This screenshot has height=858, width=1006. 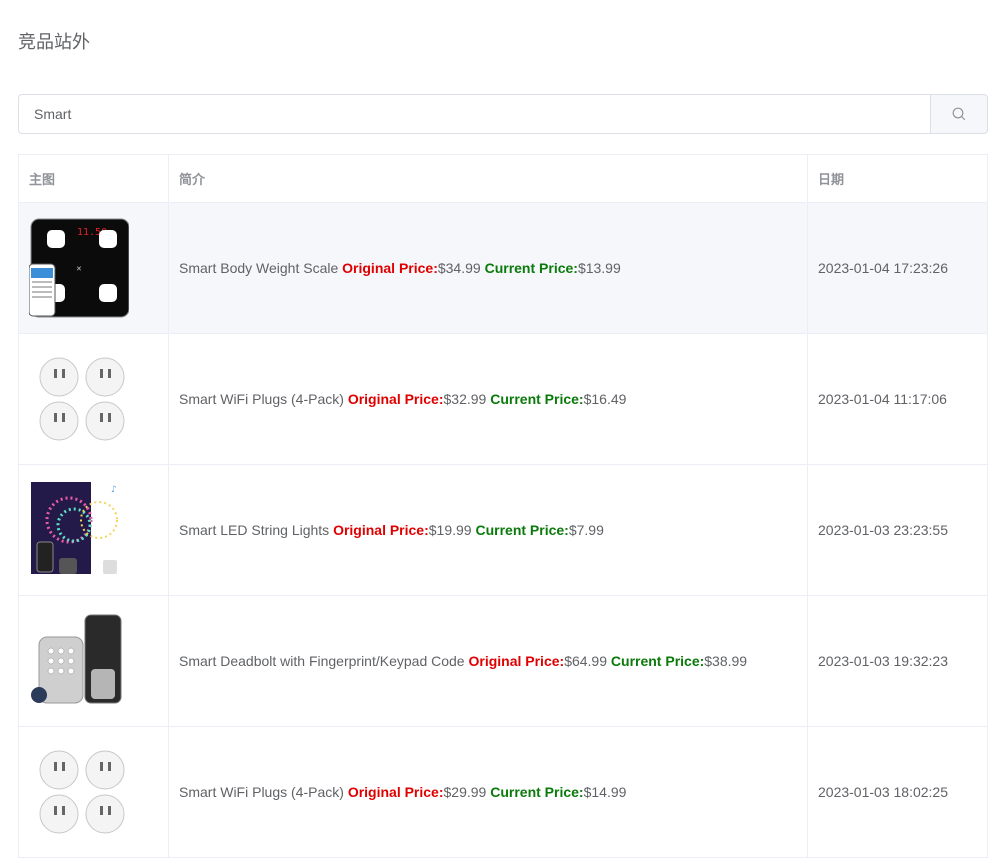 I want to click on search-bar, so click(x=503, y=114).